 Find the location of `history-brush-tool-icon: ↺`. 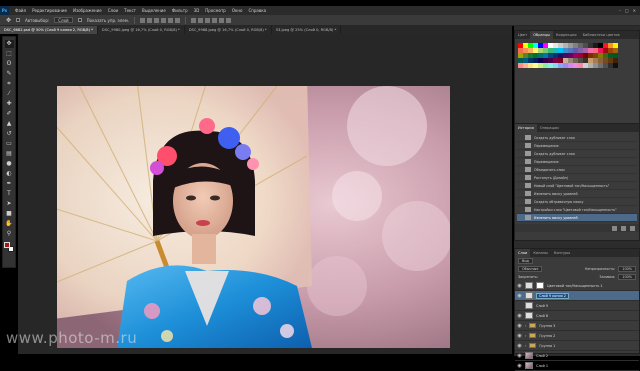

history-brush-tool-icon: ↺ is located at coordinates (9, 134).